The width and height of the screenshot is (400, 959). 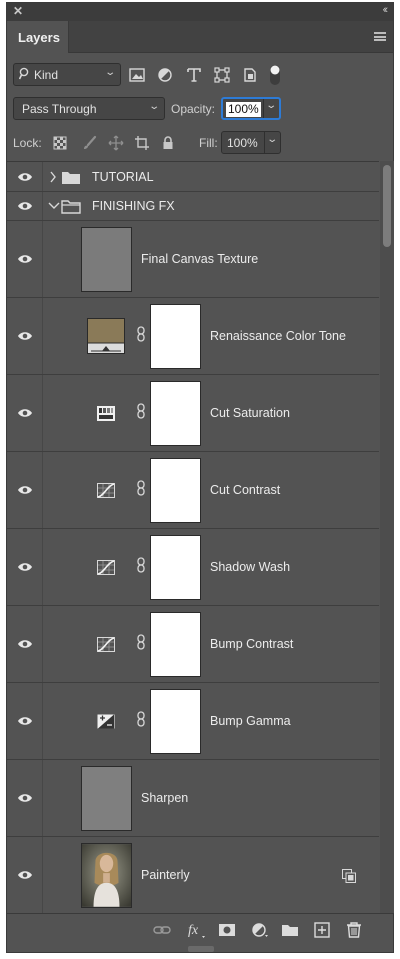 I want to click on fill-value: 100%, so click(x=242, y=143).